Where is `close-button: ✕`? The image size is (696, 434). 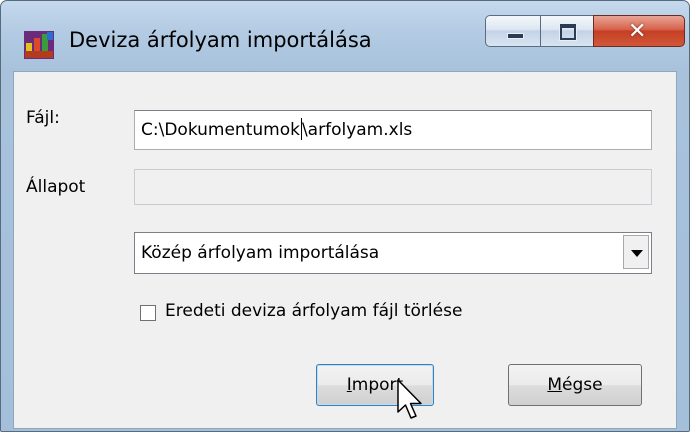
close-button: ✕ is located at coordinates (639, 31).